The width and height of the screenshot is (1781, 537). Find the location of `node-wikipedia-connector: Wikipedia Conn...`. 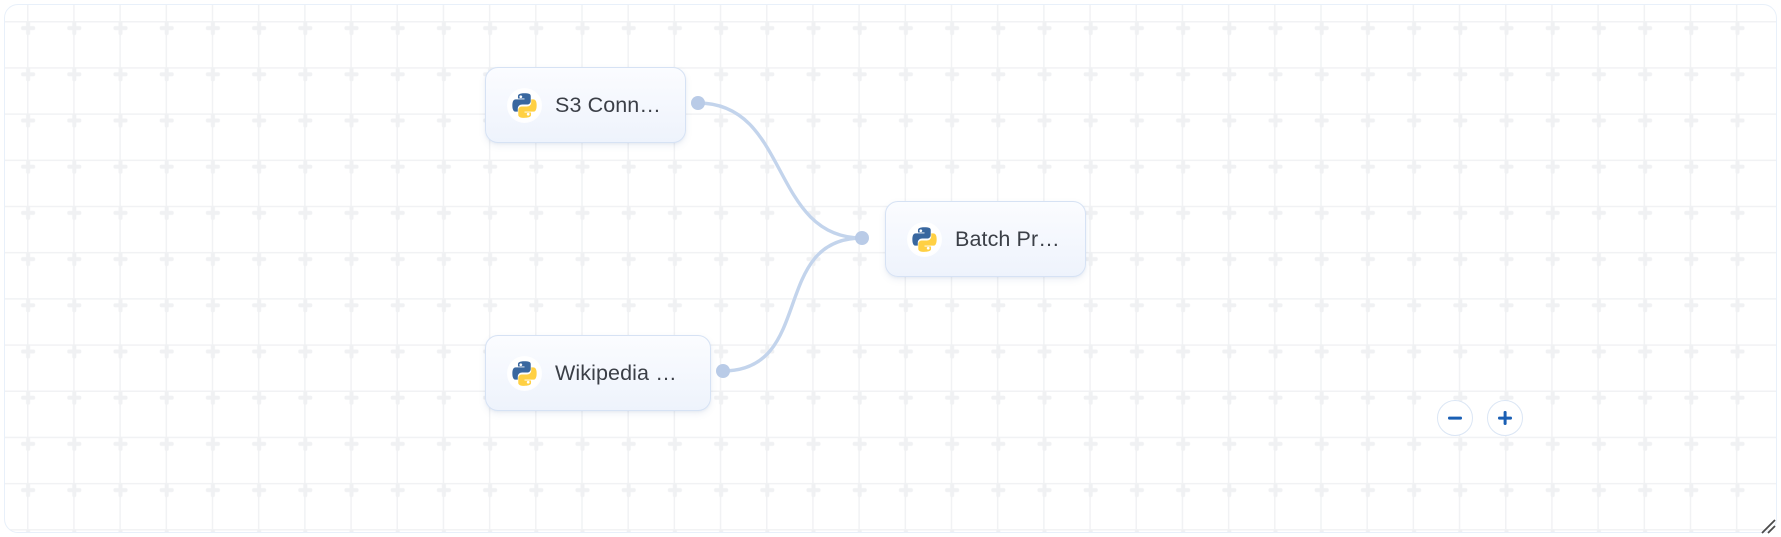

node-wikipedia-connector: Wikipedia Conn... is located at coordinates (598, 373).